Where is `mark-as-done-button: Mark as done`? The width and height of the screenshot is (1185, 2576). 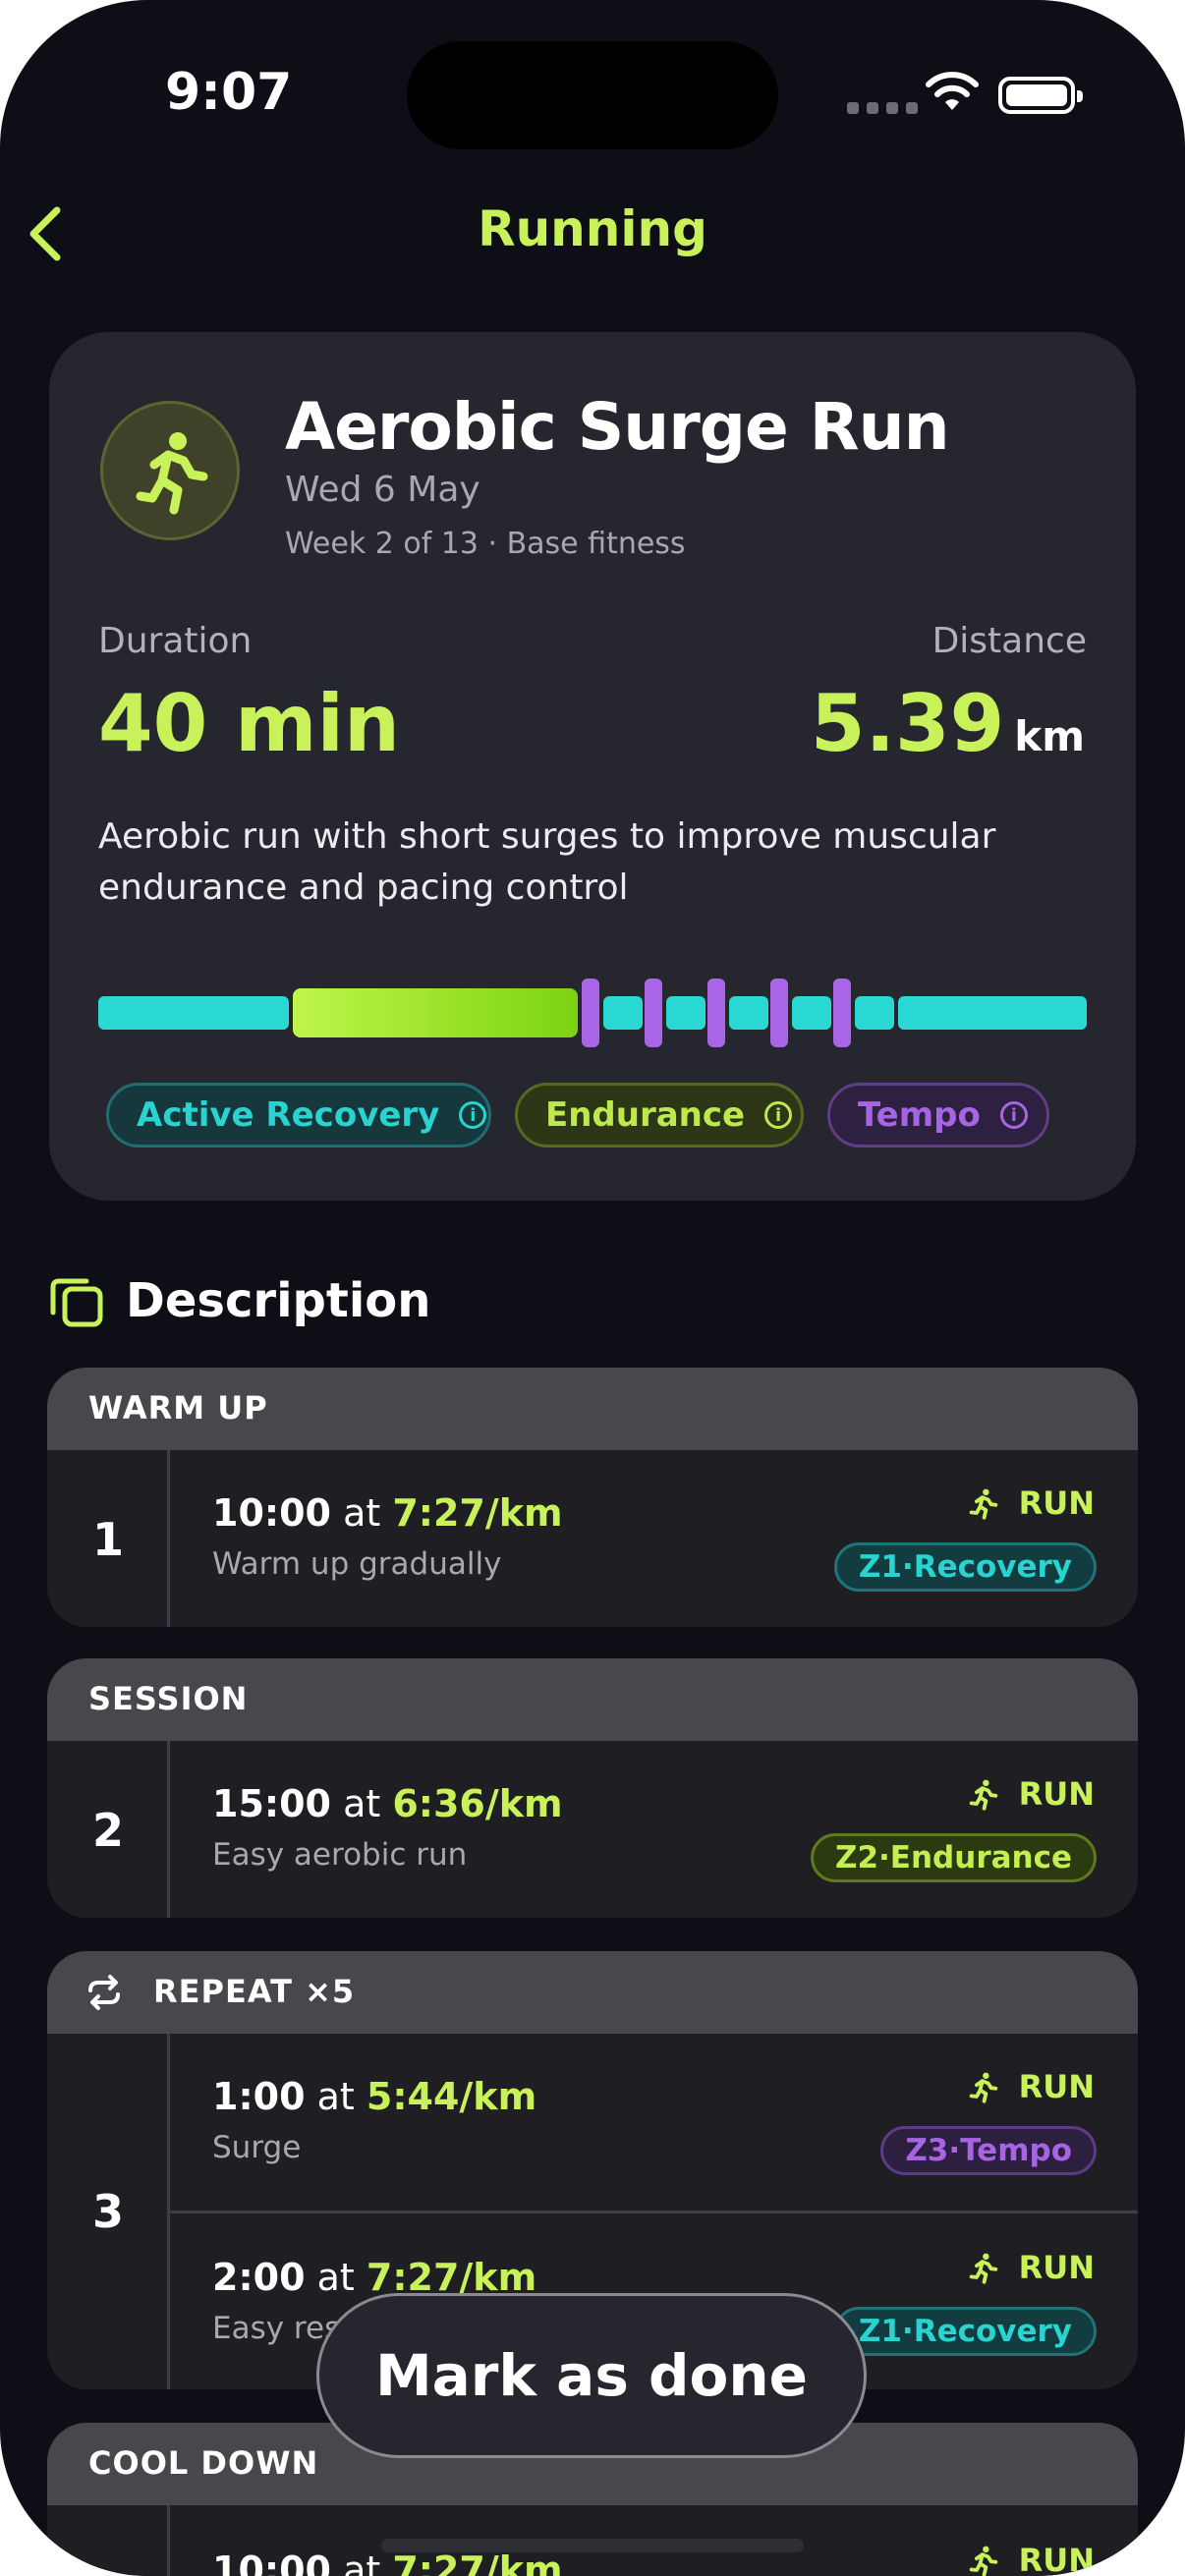 mark-as-done-button: Mark as done is located at coordinates (592, 2375).